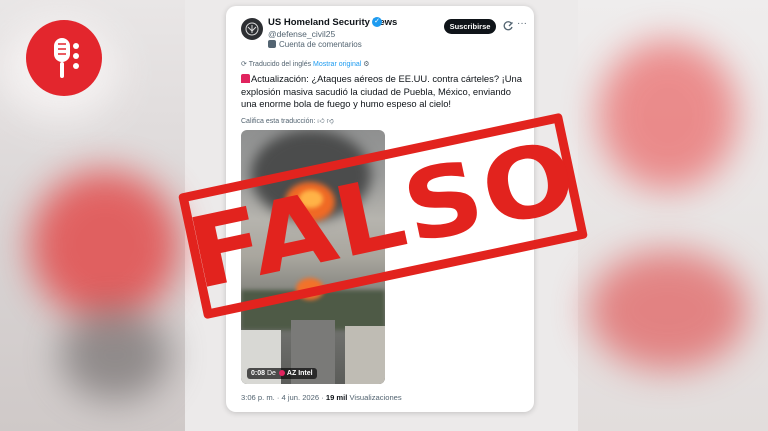 This screenshot has height=431, width=768. Describe the element at coordinates (320, 121) in the screenshot. I see `thumbs-up-icon: 👍︎` at that location.